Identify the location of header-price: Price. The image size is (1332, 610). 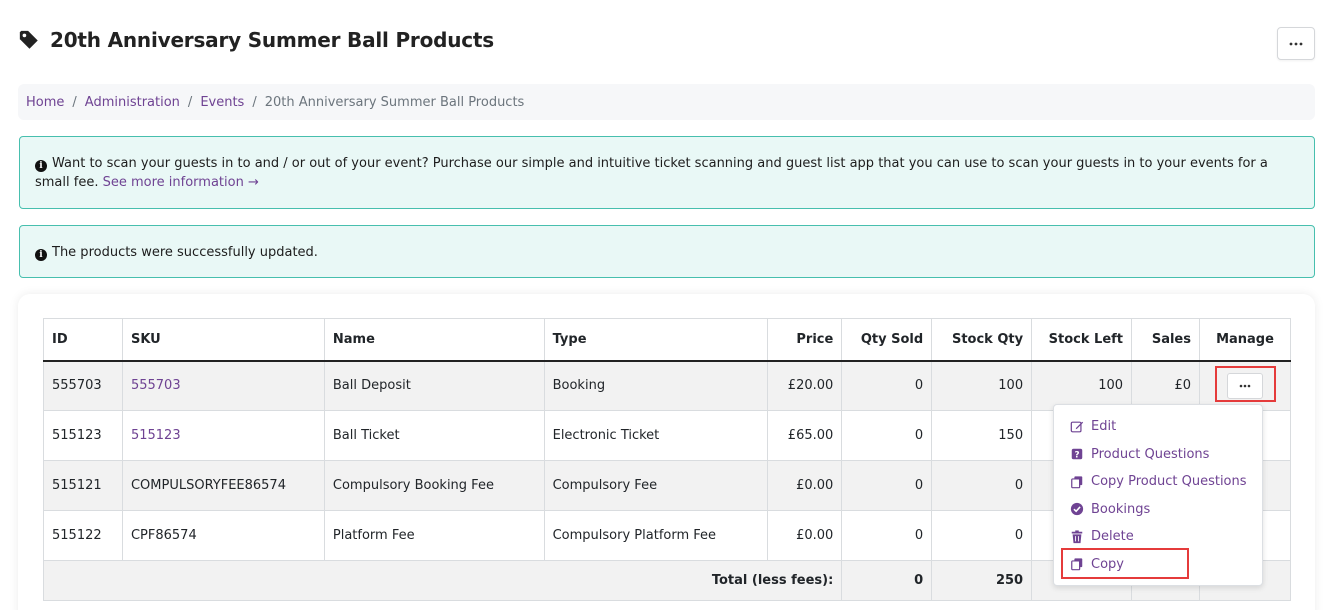
(805, 340).